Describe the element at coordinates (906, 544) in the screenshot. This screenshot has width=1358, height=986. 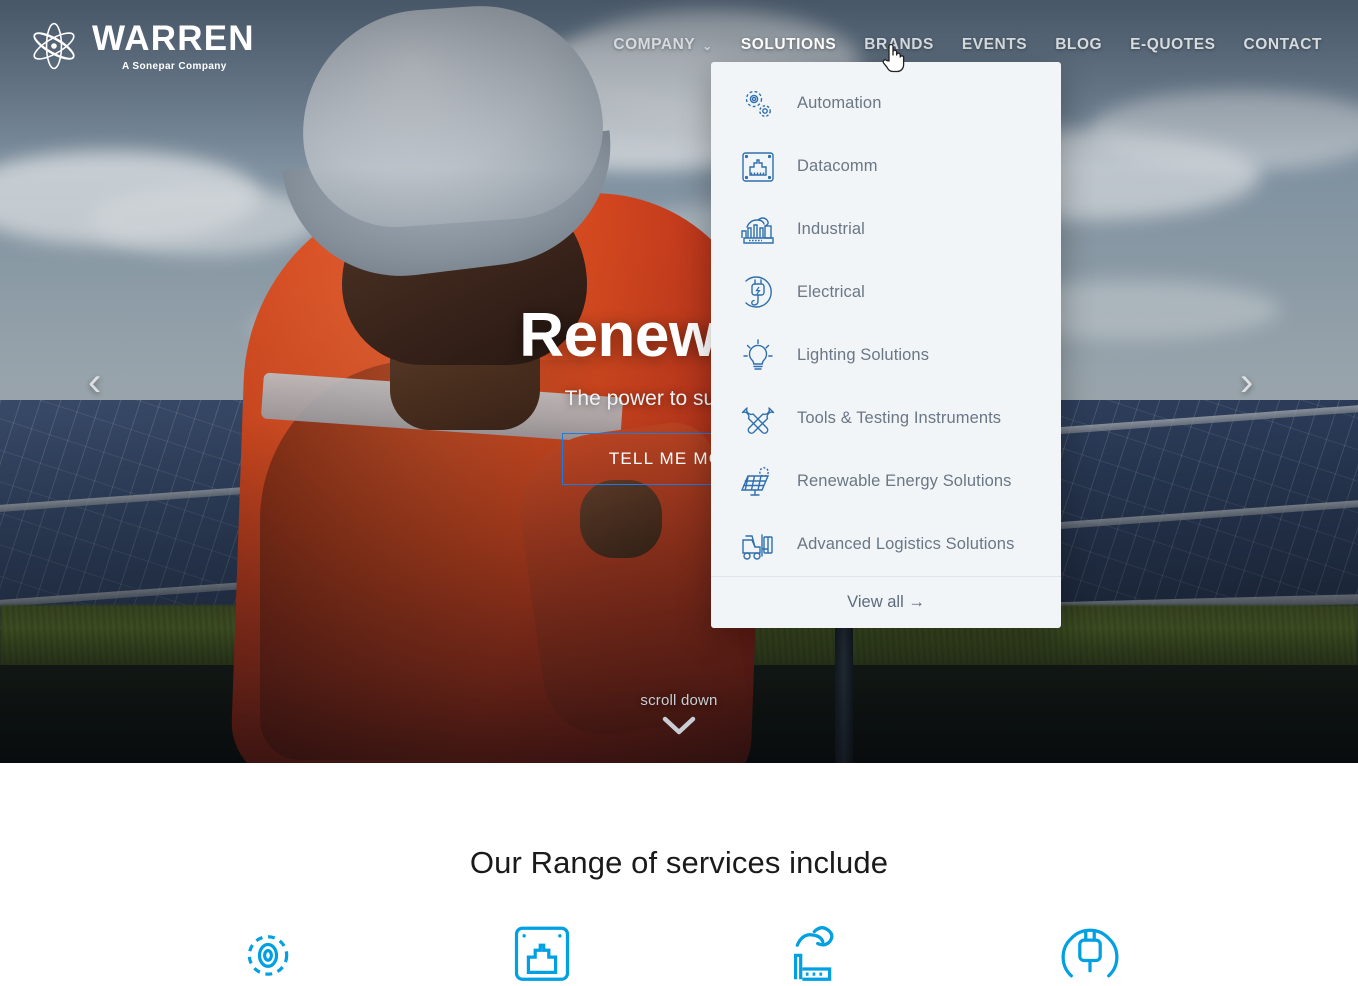
I see `dropdown-item-label: Advanced Logistics Solutions` at that location.